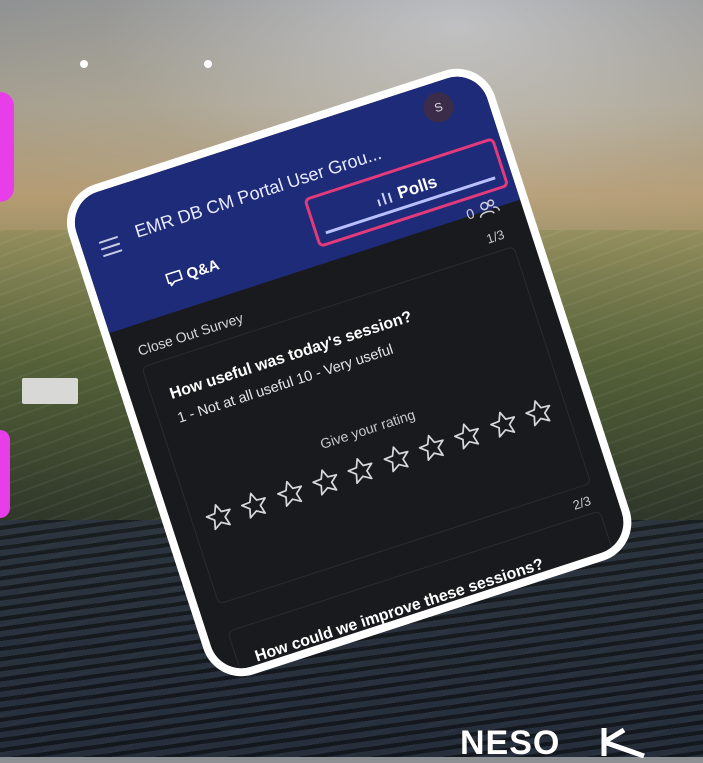  Describe the element at coordinates (384, 199) in the screenshot. I see `poll-bars-icon` at that location.